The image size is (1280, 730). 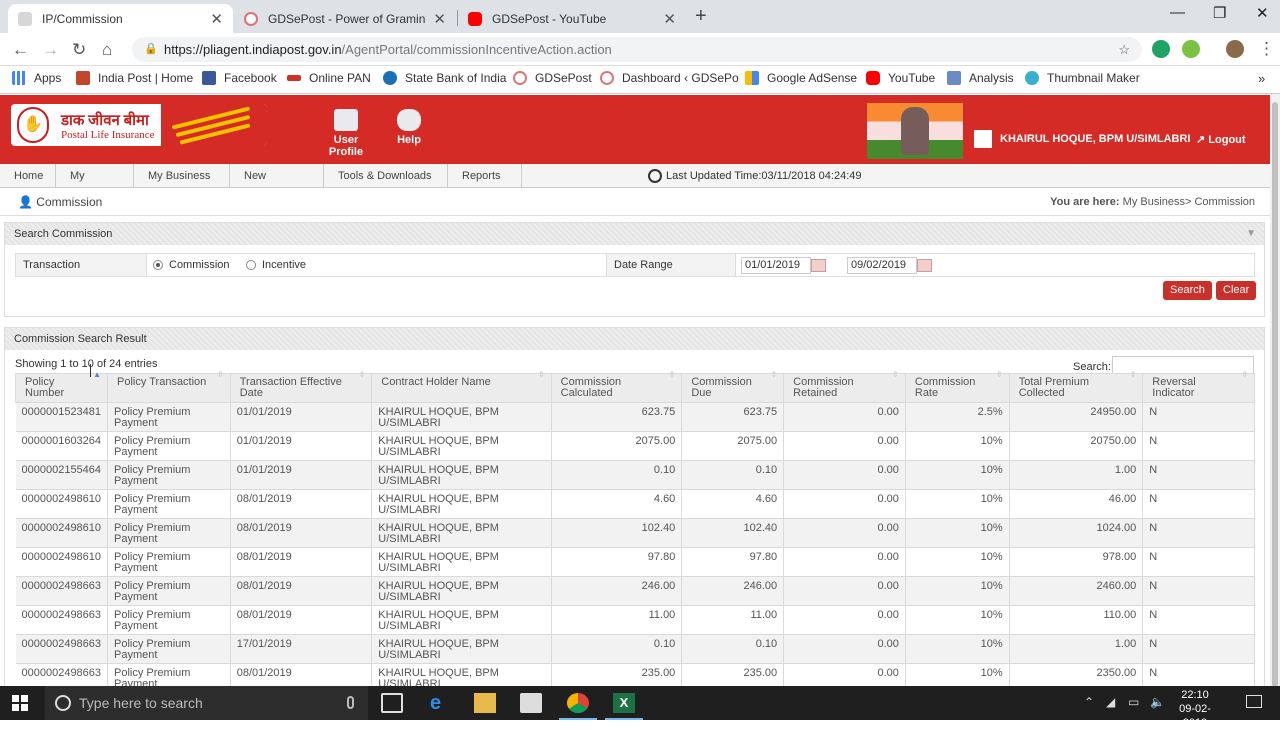 I want to click on back-button: ←, so click(x=20, y=50).